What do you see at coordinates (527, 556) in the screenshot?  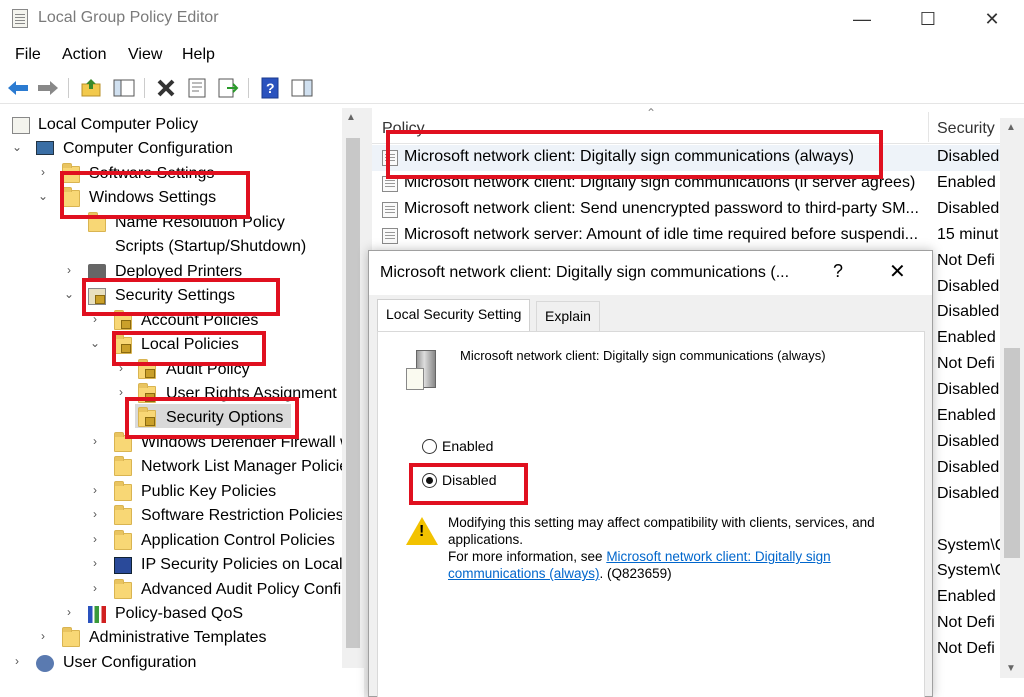 I see `more-info-prefix: For more information, see` at bounding box center [527, 556].